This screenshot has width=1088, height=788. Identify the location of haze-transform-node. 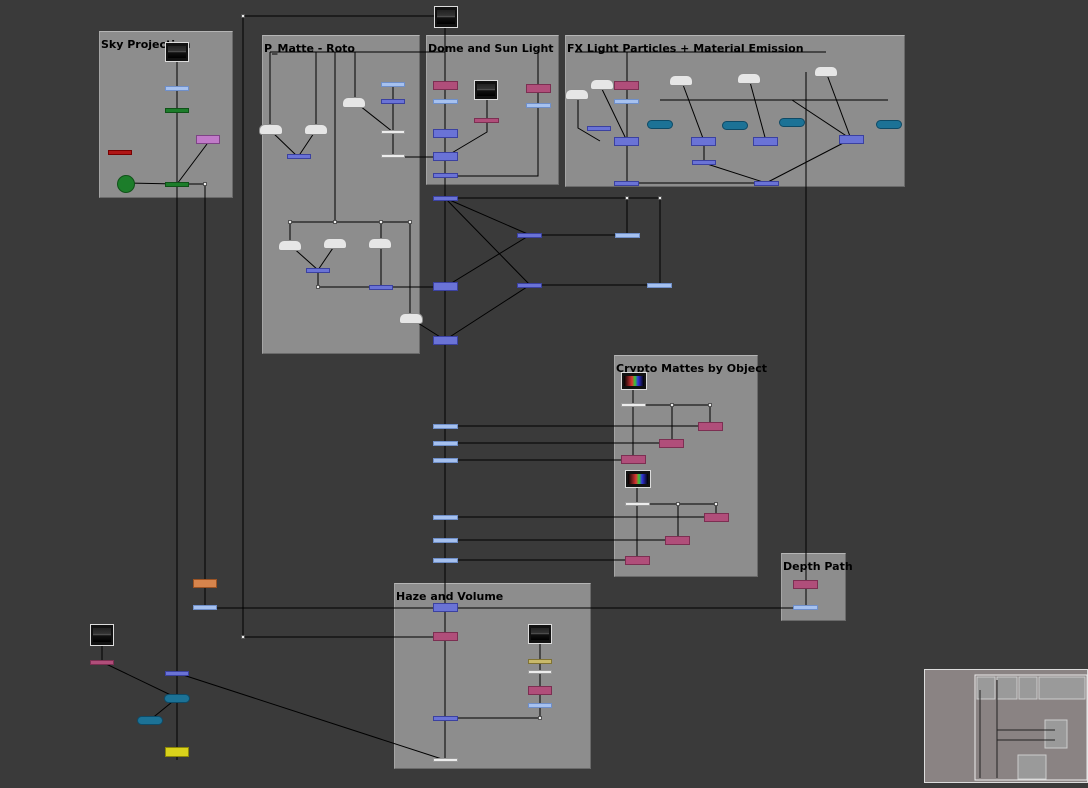
(540, 705).